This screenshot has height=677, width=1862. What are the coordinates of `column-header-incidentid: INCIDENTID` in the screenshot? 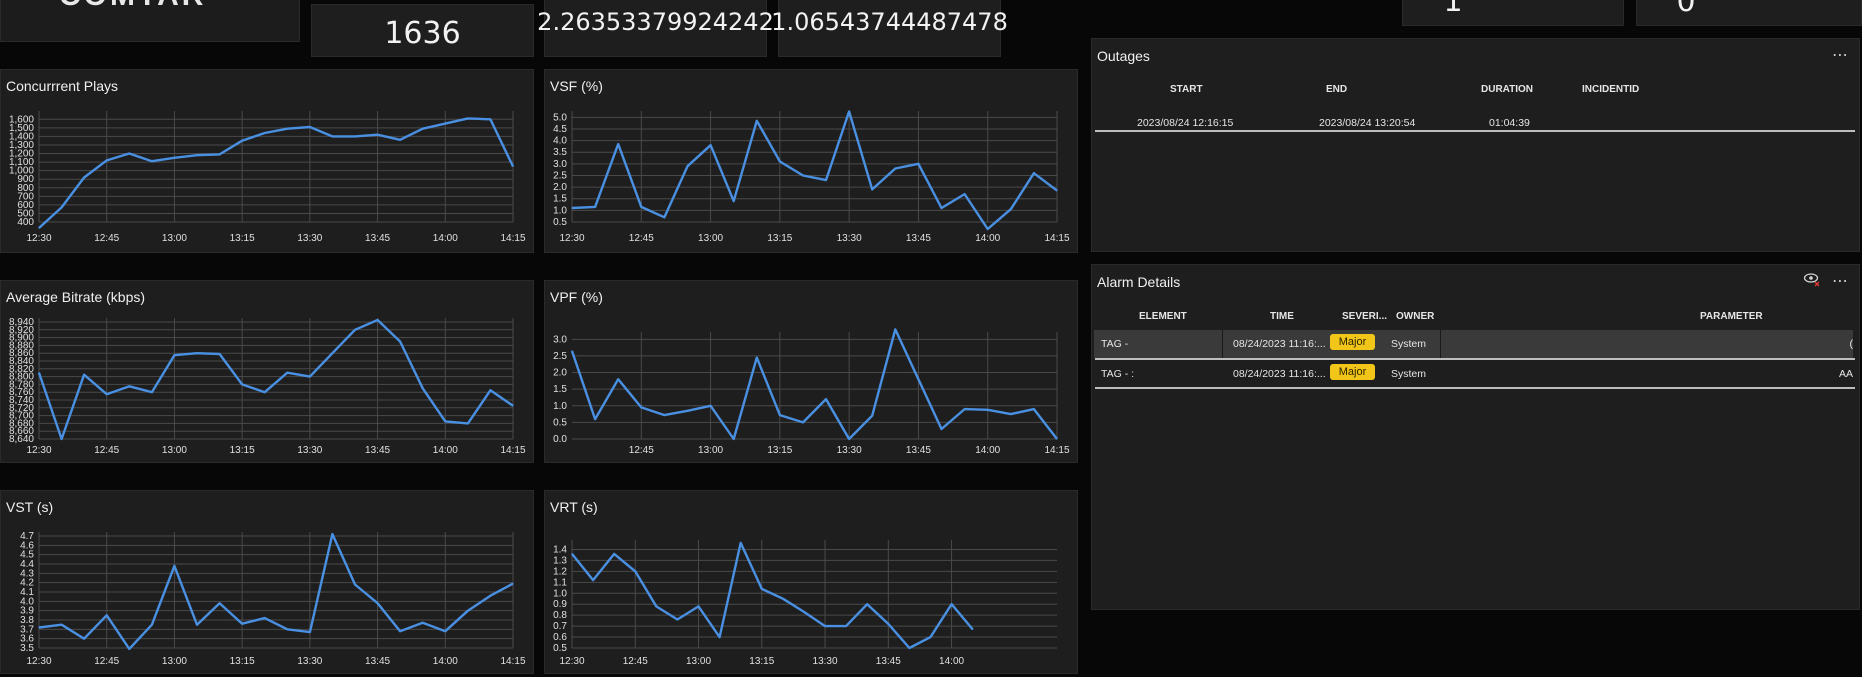 It's located at (1610, 89).